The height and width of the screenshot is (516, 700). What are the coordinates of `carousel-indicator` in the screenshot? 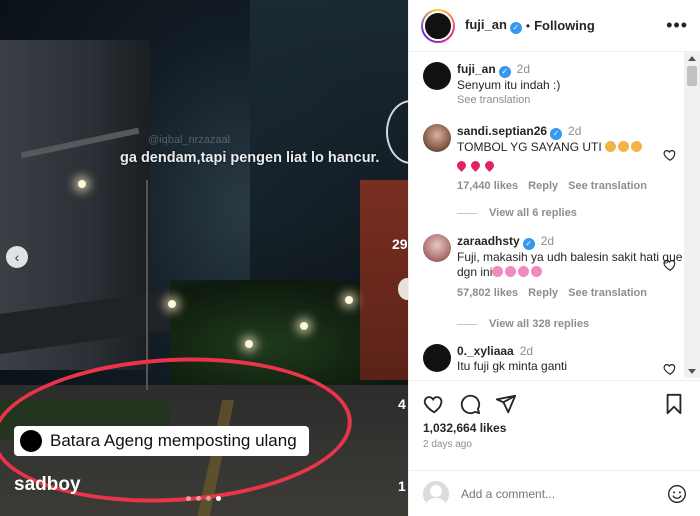 It's located at (203, 498).